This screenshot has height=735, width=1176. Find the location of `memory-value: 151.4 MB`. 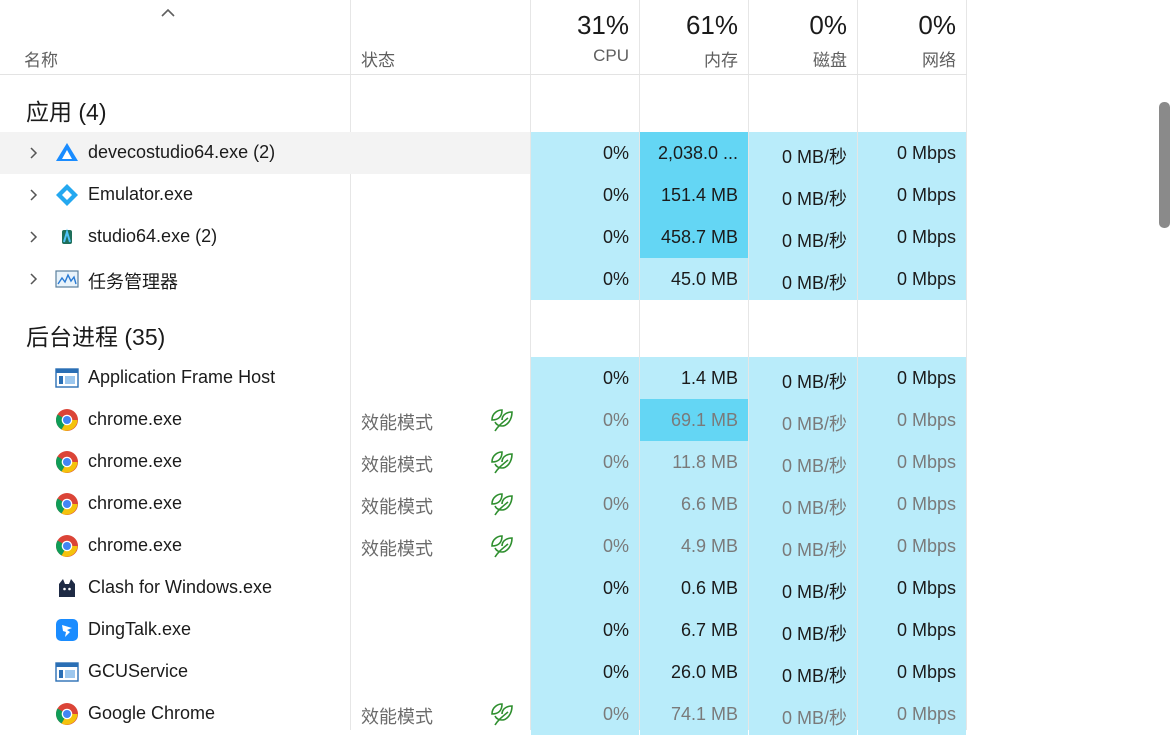

memory-value: 151.4 MB is located at coordinates (699, 195).